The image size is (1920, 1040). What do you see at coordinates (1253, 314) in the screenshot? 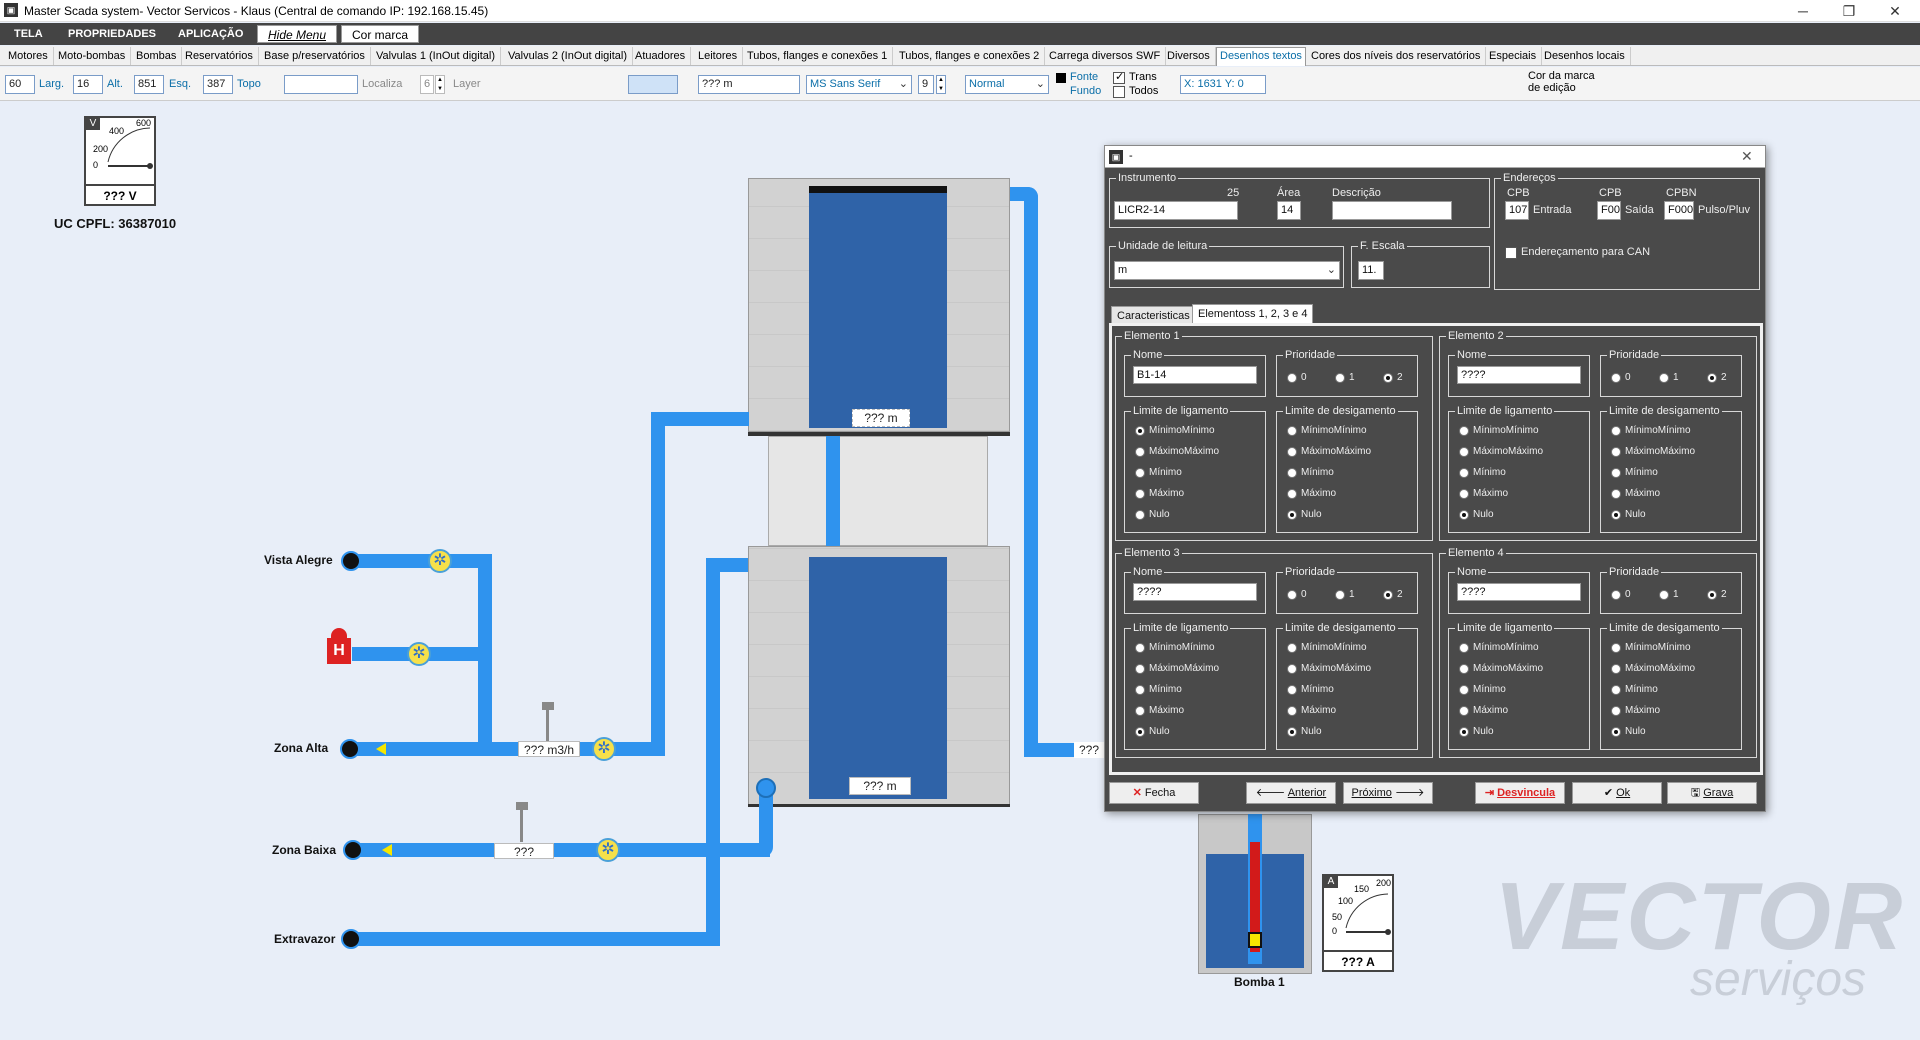
I see `tab-elementos: Elementoss 1, 2, 3 e 4` at bounding box center [1253, 314].